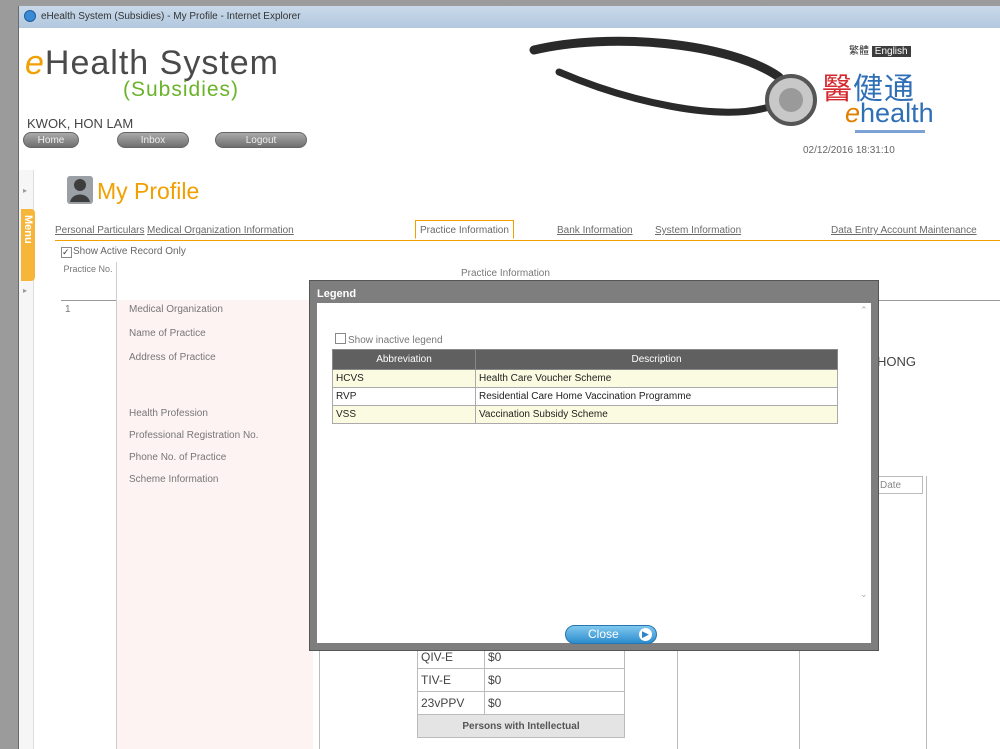 The image size is (1000, 749). What do you see at coordinates (51, 140) in the screenshot?
I see `home-button: Home` at bounding box center [51, 140].